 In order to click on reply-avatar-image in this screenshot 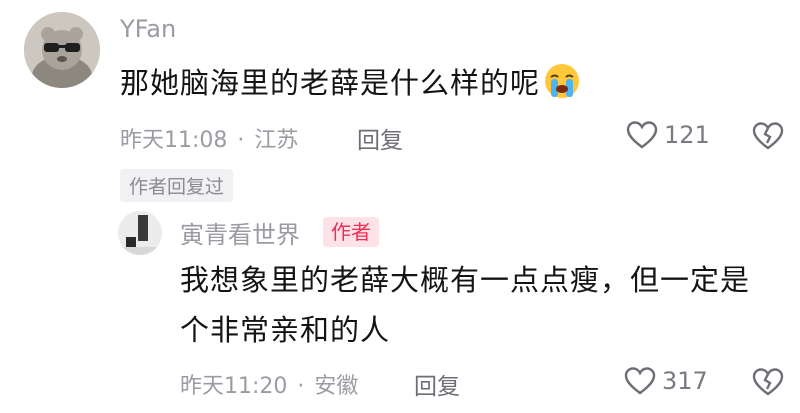, I will do `click(140, 233)`.